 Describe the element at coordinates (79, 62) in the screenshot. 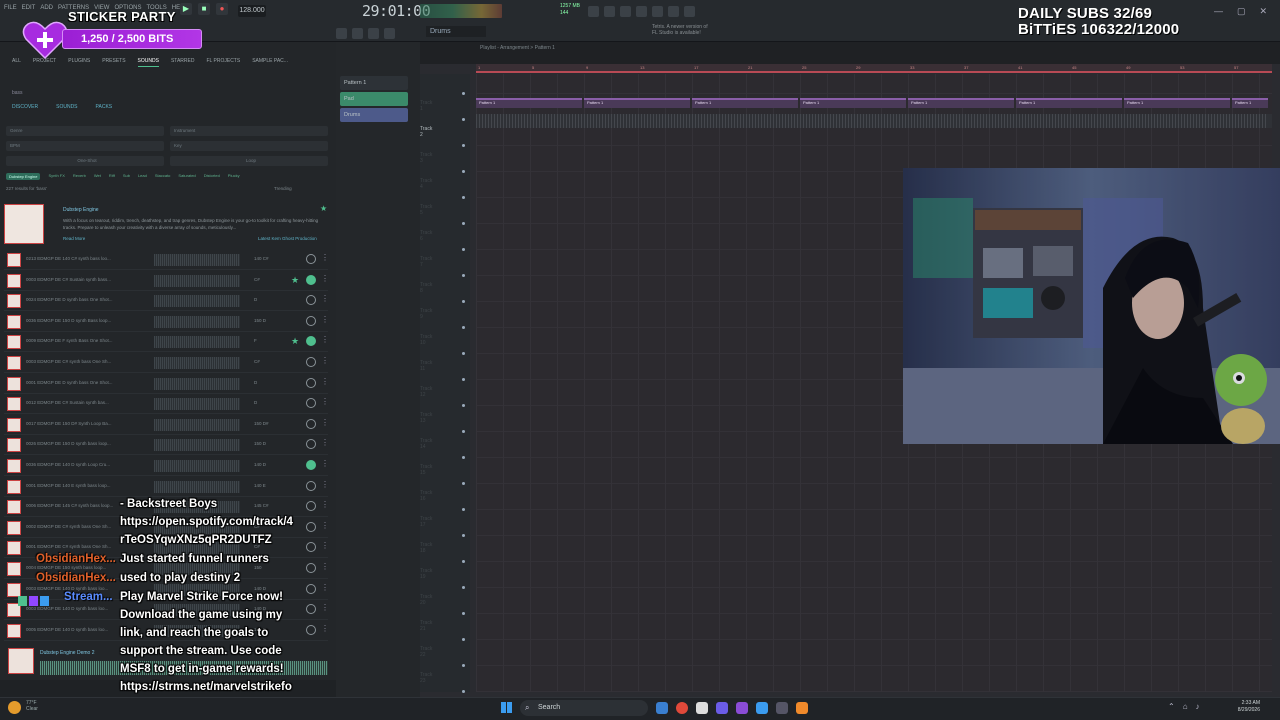

I see `browser-tab: PLUGINS` at that location.